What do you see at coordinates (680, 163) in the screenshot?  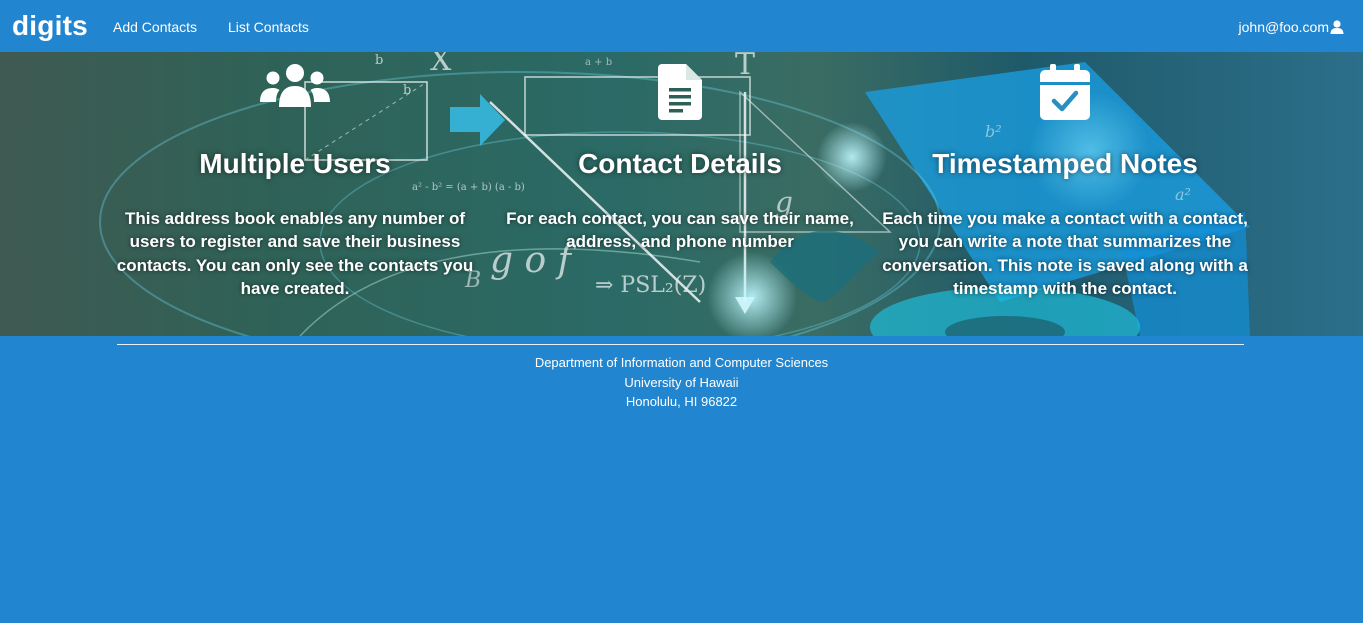 I see `feature-title: Contact Details` at bounding box center [680, 163].